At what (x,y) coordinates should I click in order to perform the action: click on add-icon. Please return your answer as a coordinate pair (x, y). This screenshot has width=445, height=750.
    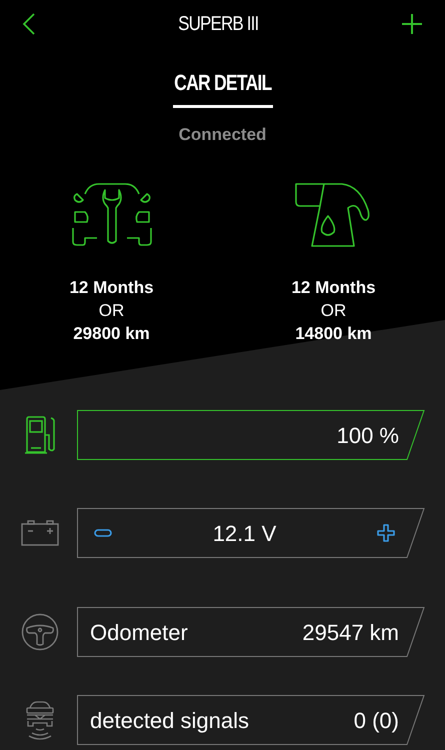
    Looking at the image, I should click on (411, 24).